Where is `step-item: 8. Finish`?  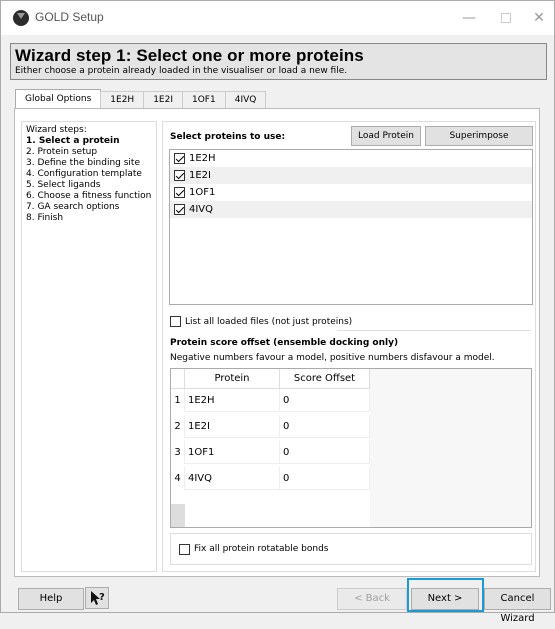 step-item: 8. Finish is located at coordinates (45, 218).